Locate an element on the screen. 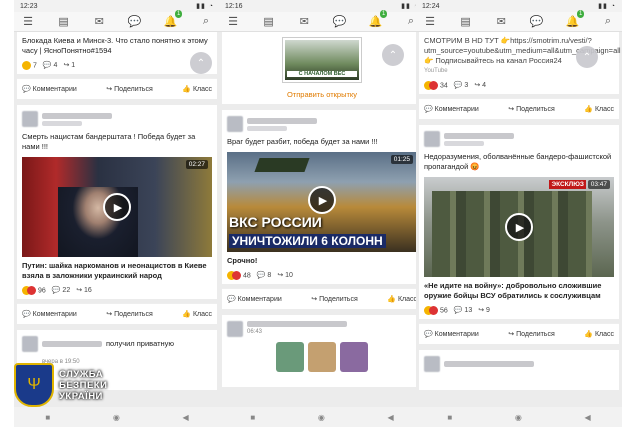 The height and width of the screenshot is (427, 640). postcard: С НАЧАЛОМ ВЕС ⌃ Отправить открытку is located at coordinates (322, 68).